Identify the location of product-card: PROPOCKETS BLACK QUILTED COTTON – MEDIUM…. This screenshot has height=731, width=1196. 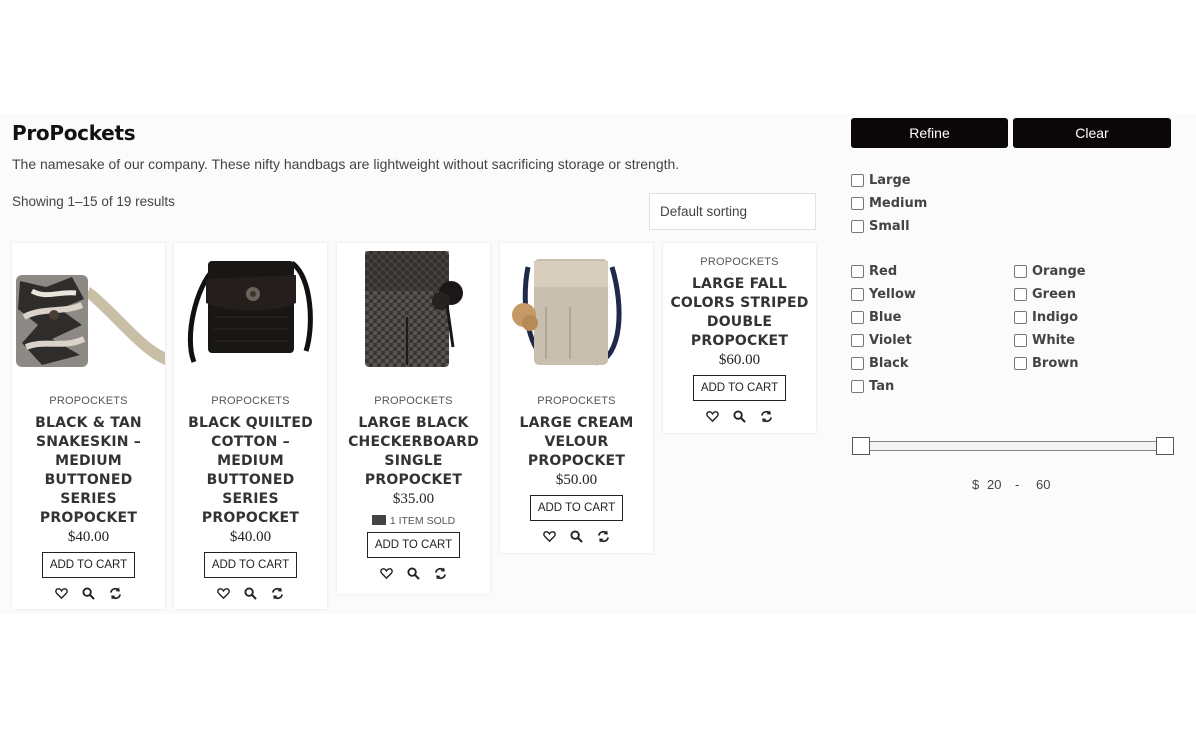
(250, 426).